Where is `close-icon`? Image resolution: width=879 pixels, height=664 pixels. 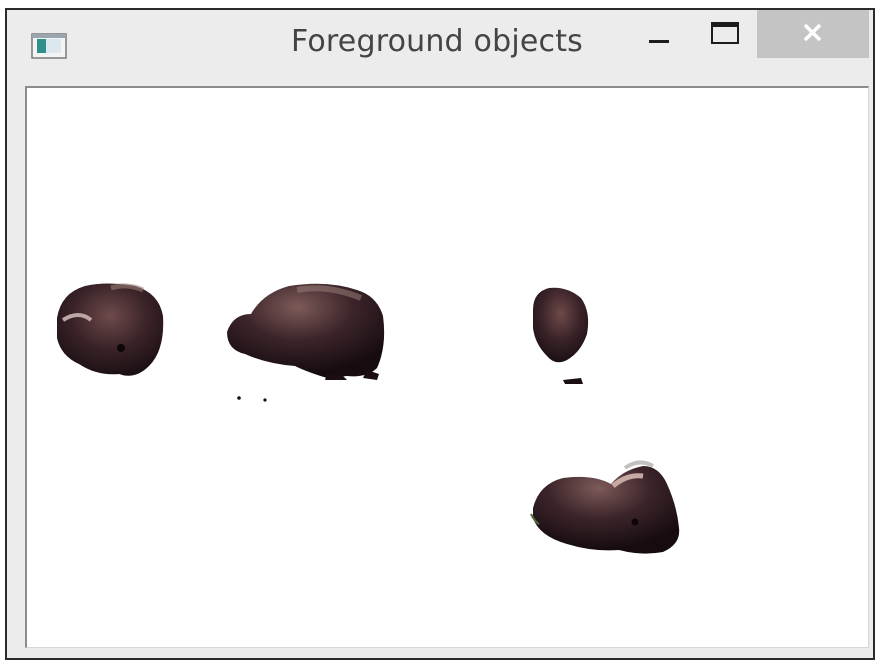 close-icon is located at coordinates (812, 32).